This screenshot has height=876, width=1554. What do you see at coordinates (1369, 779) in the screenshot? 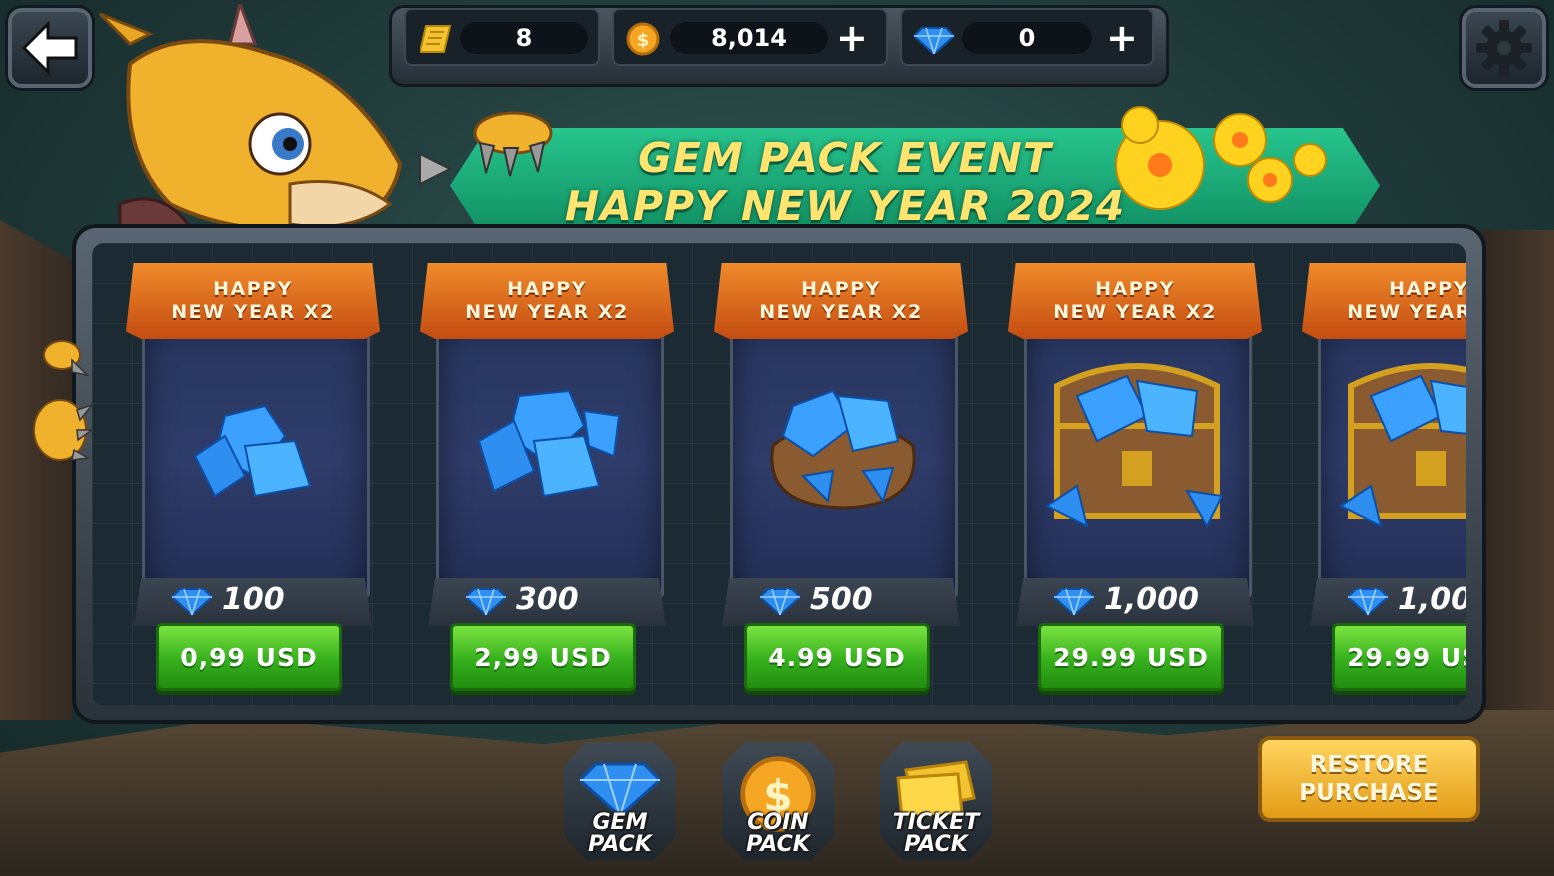
I see `restore-purchase-button: RESTORE PURCHASE` at bounding box center [1369, 779].